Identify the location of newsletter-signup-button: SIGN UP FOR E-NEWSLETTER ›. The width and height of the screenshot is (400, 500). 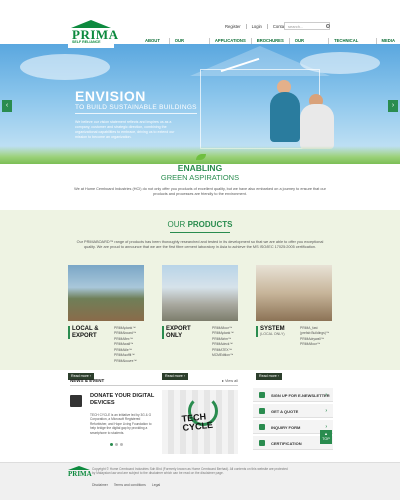
(293, 395).